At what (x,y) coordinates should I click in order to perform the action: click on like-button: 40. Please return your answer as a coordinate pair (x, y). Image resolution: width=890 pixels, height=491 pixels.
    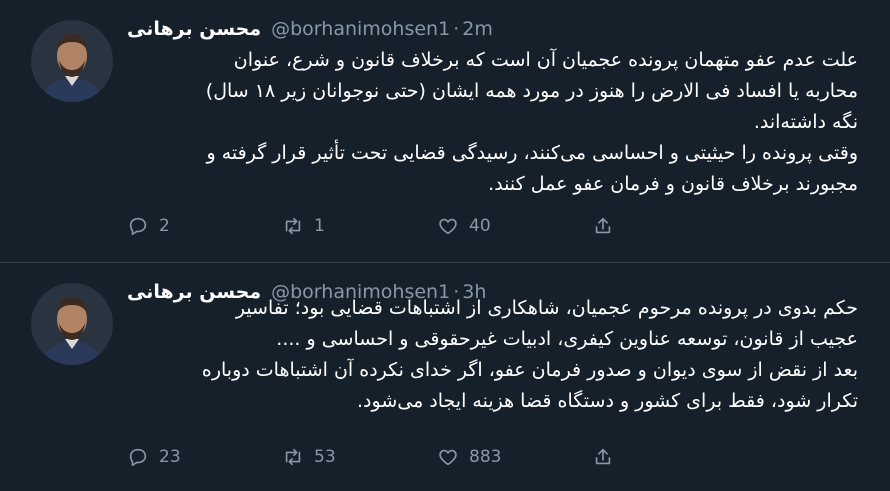
    Looking at the image, I should click on (464, 226).